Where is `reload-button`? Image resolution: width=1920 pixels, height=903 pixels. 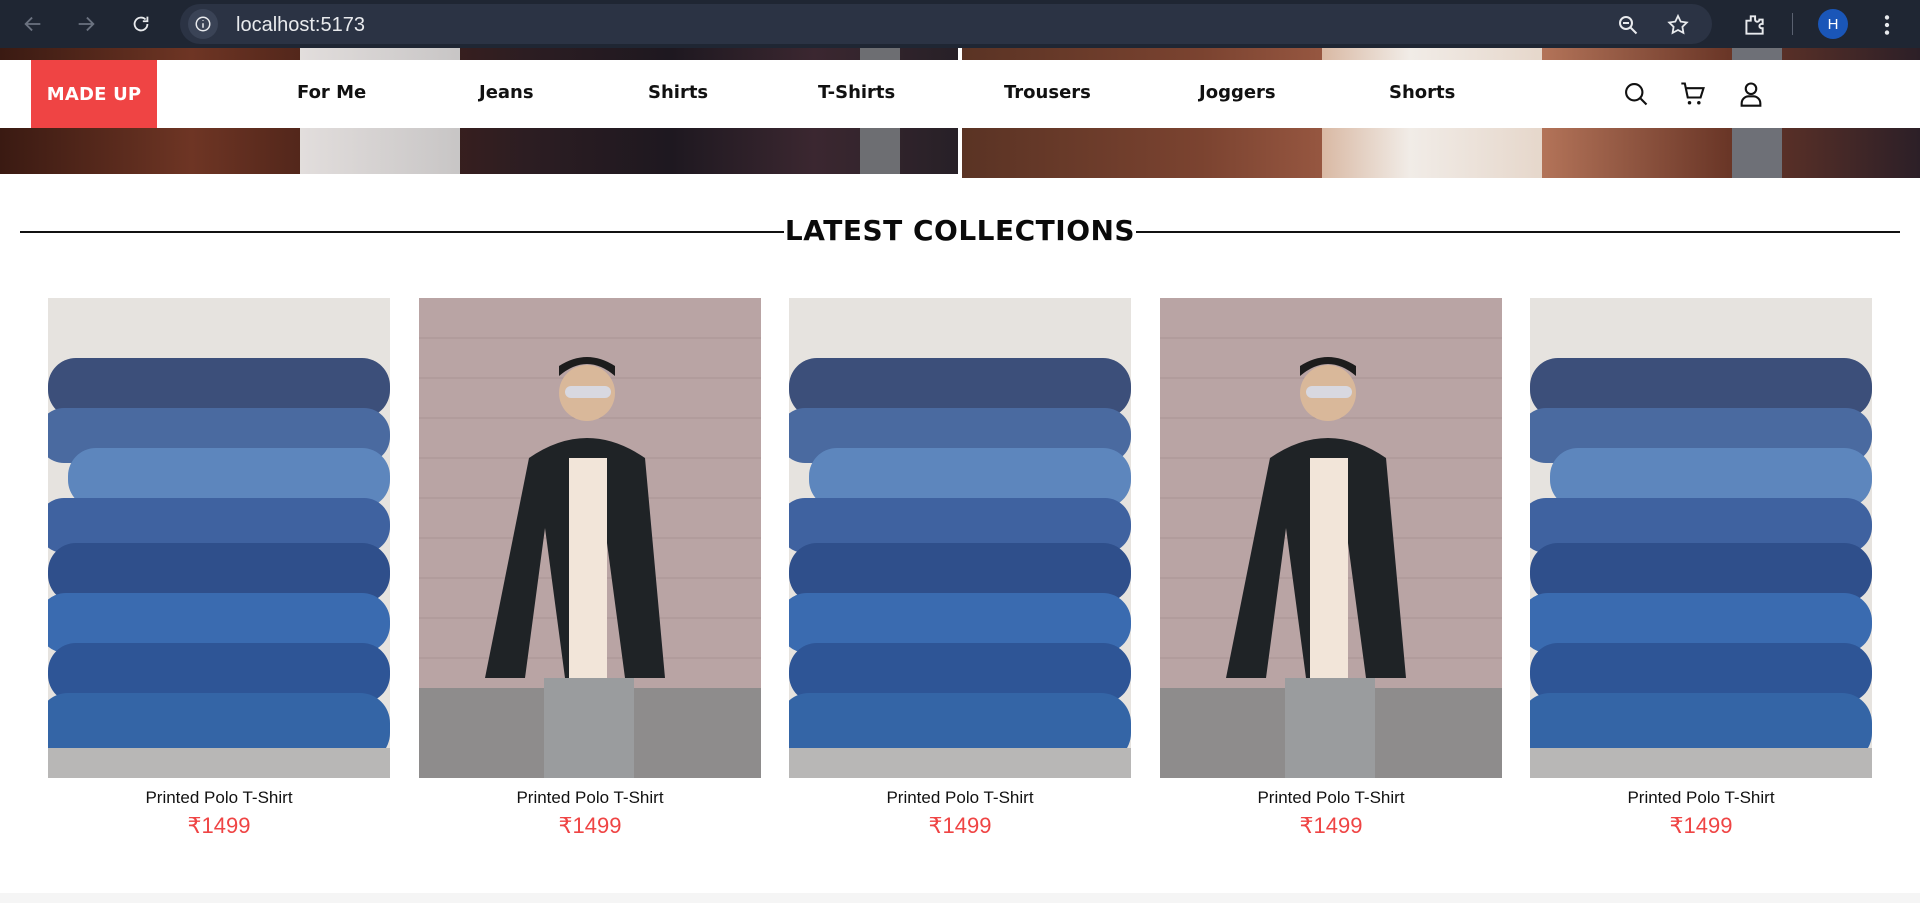 reload-button is located at coordinates (141, 24).